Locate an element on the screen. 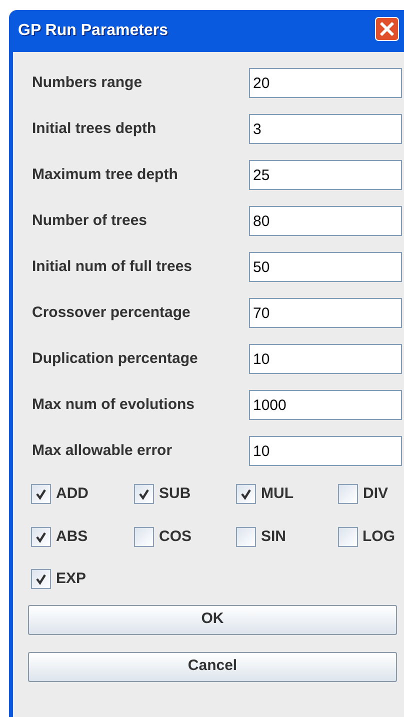 This screenshot has height=717, width=404. checkbox-label: ADD is located at coordinates (72, 494).